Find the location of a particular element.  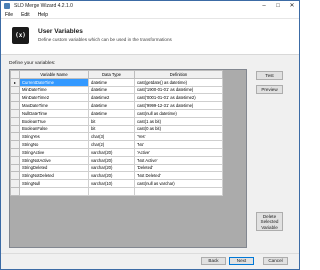

page-title: User Variables is located at coordinates (60, 31).